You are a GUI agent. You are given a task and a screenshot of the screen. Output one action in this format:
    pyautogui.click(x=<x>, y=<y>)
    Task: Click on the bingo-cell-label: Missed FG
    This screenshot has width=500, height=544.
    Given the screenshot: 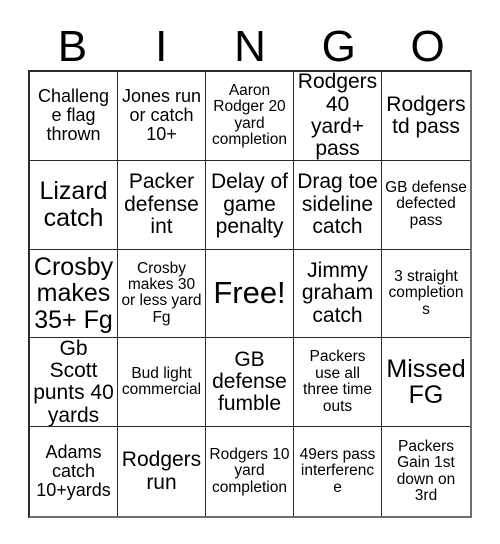 What is the action you would take?
    pyautogui.click(x=426, y=382)
    